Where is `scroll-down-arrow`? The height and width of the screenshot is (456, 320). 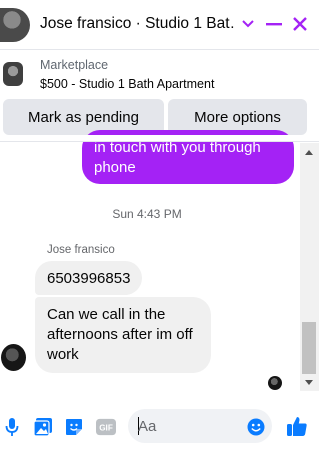
scroll-down-arrow is located at coordinates (309, 382).